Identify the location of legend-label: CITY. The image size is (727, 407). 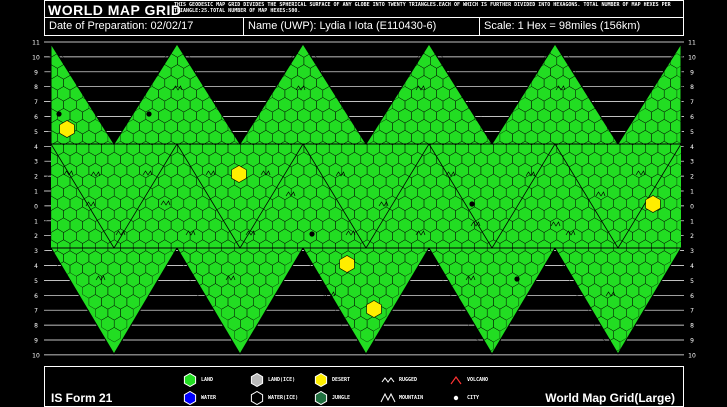
(473, 398).